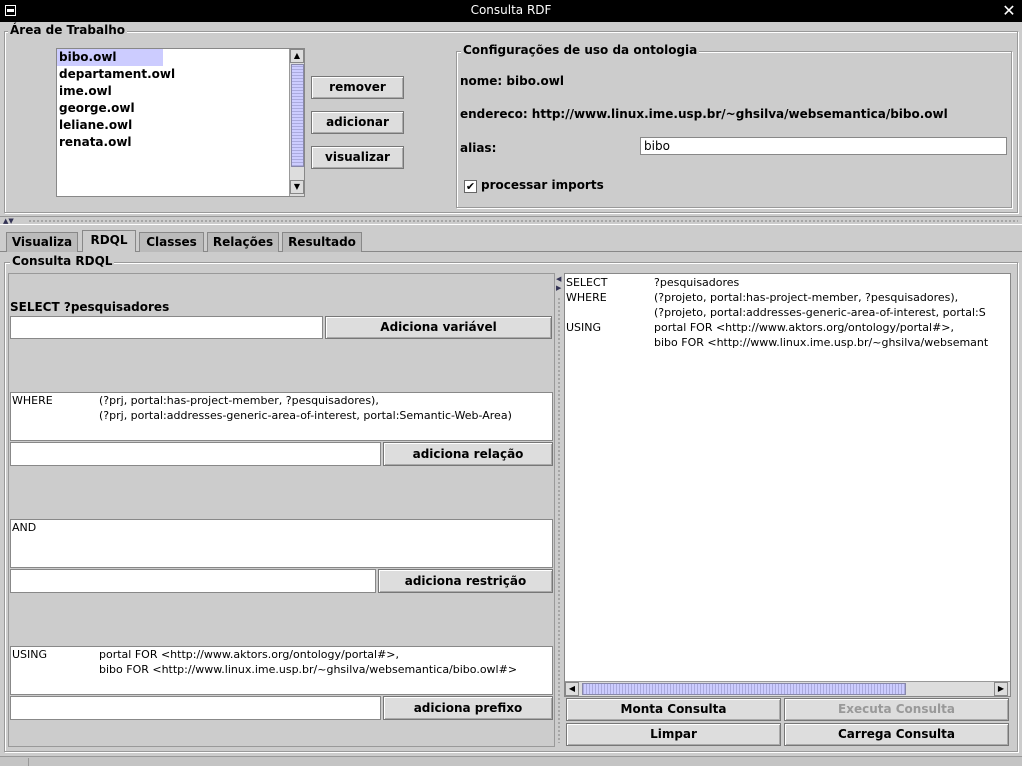 The height and width of the screenshot is (766, 1022). Describe the element at coordinates (542, 185) in the screenshot. I see `process-imports-label: processar imports` at that location.